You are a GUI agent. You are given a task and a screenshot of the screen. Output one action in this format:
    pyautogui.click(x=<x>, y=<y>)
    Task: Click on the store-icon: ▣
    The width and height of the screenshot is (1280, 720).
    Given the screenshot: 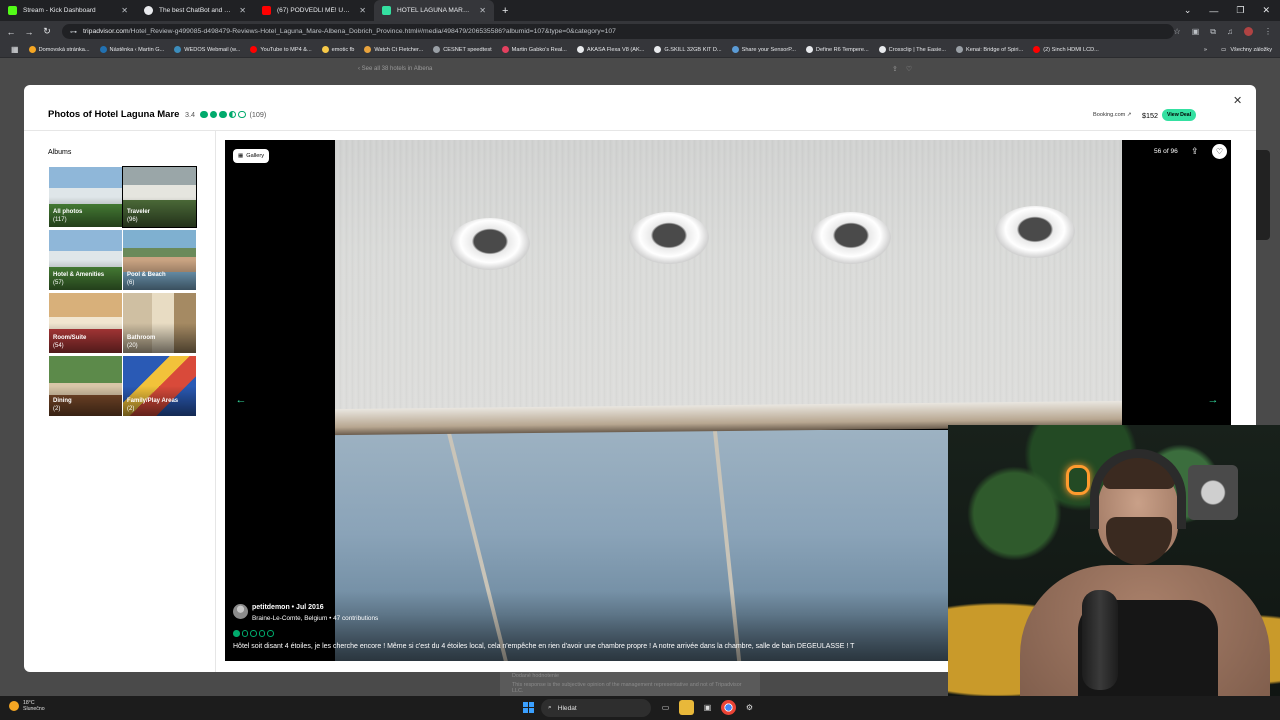 What is the action you would take?
    pyautogui.click(x=707, y=707)
    